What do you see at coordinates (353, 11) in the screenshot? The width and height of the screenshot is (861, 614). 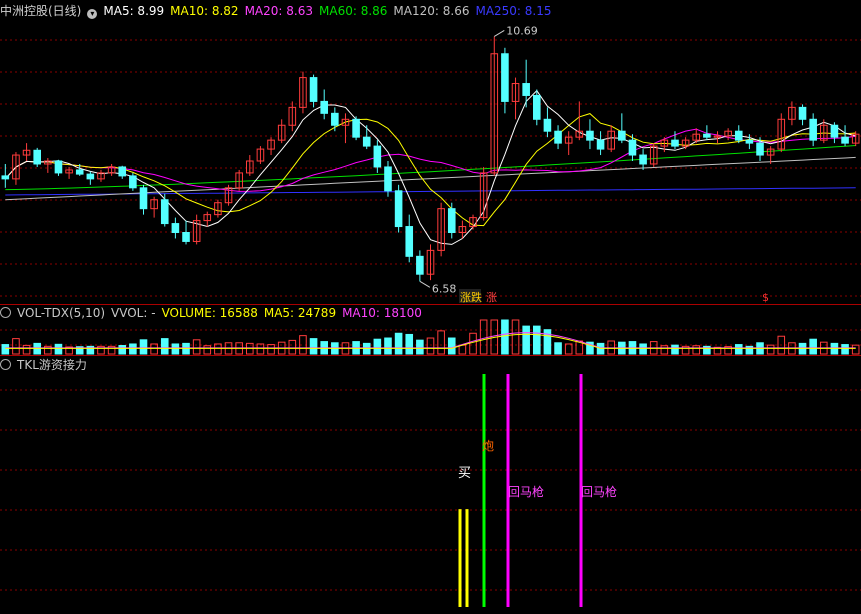 I see `ma60-label: MA60: 8.86` at bounding box center [353, 11].